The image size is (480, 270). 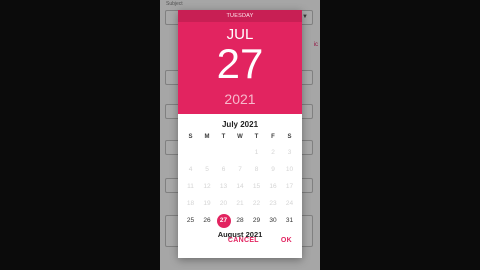 What do you see at coordinates (273, 186) in the screenshot?
I see `day-cell-16: 16` at bounding box center [273, 186].